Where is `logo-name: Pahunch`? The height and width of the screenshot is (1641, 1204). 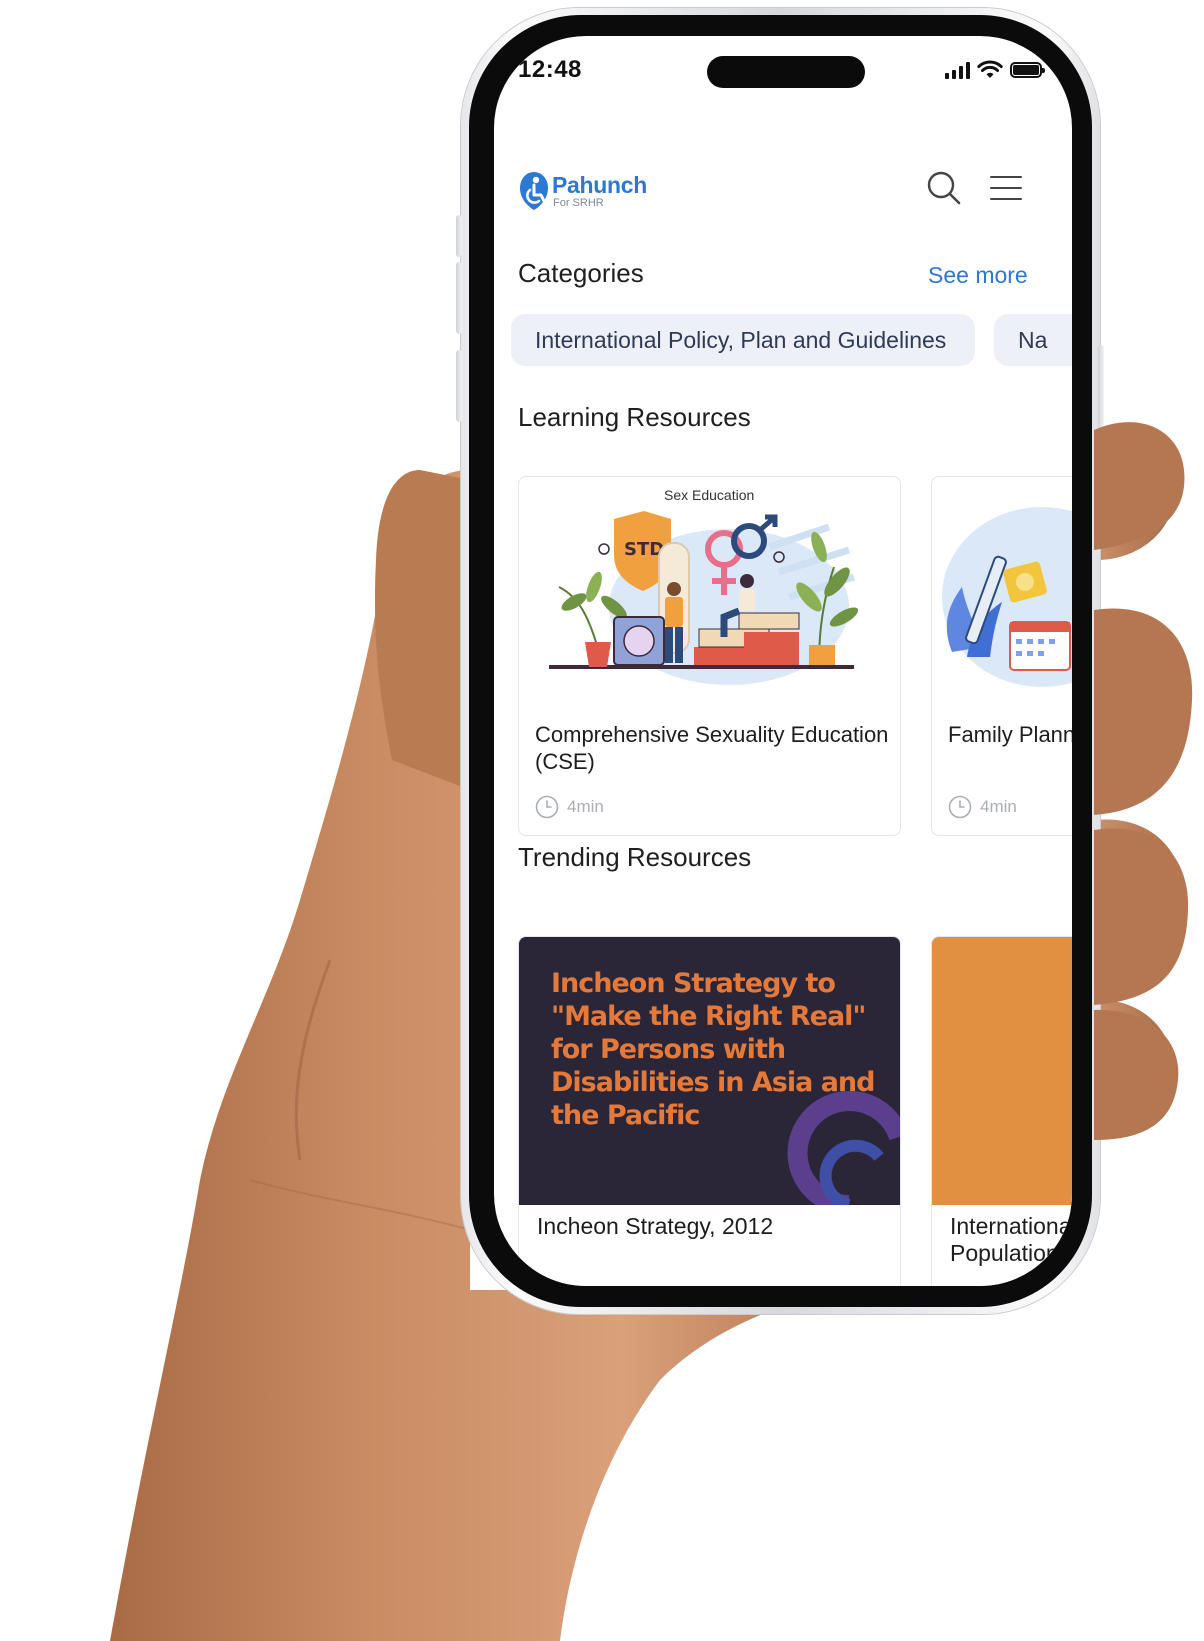 logo-name: Pahunch is located at coordinates (600, 185).